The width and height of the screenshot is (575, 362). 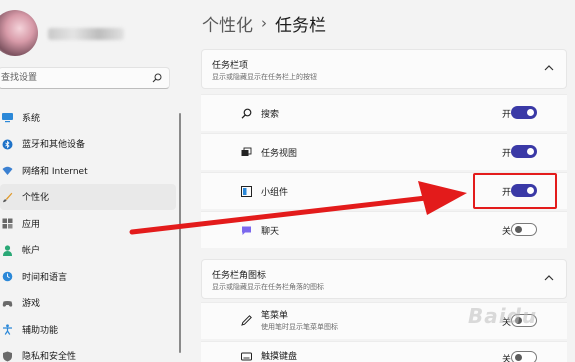 What do you see at coordinates (19, 33) in the screenshot?
I see `avatar` at bounding box center [19, 33].